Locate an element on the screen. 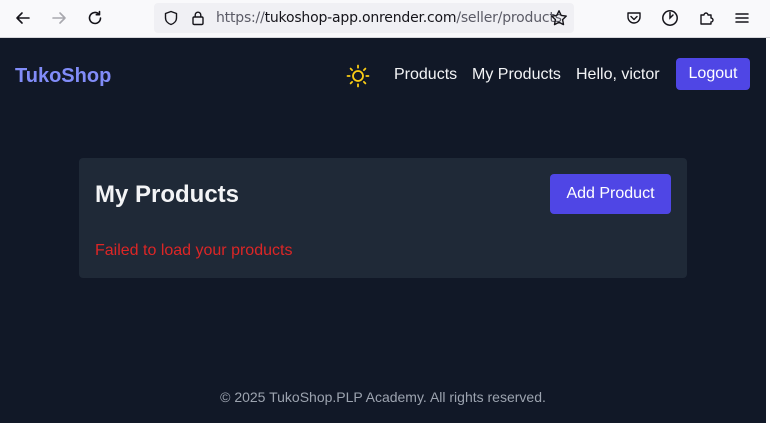 The width and height of the screenshot is (770, 423). theme-toggle-button is located at coordinates (358, 76).